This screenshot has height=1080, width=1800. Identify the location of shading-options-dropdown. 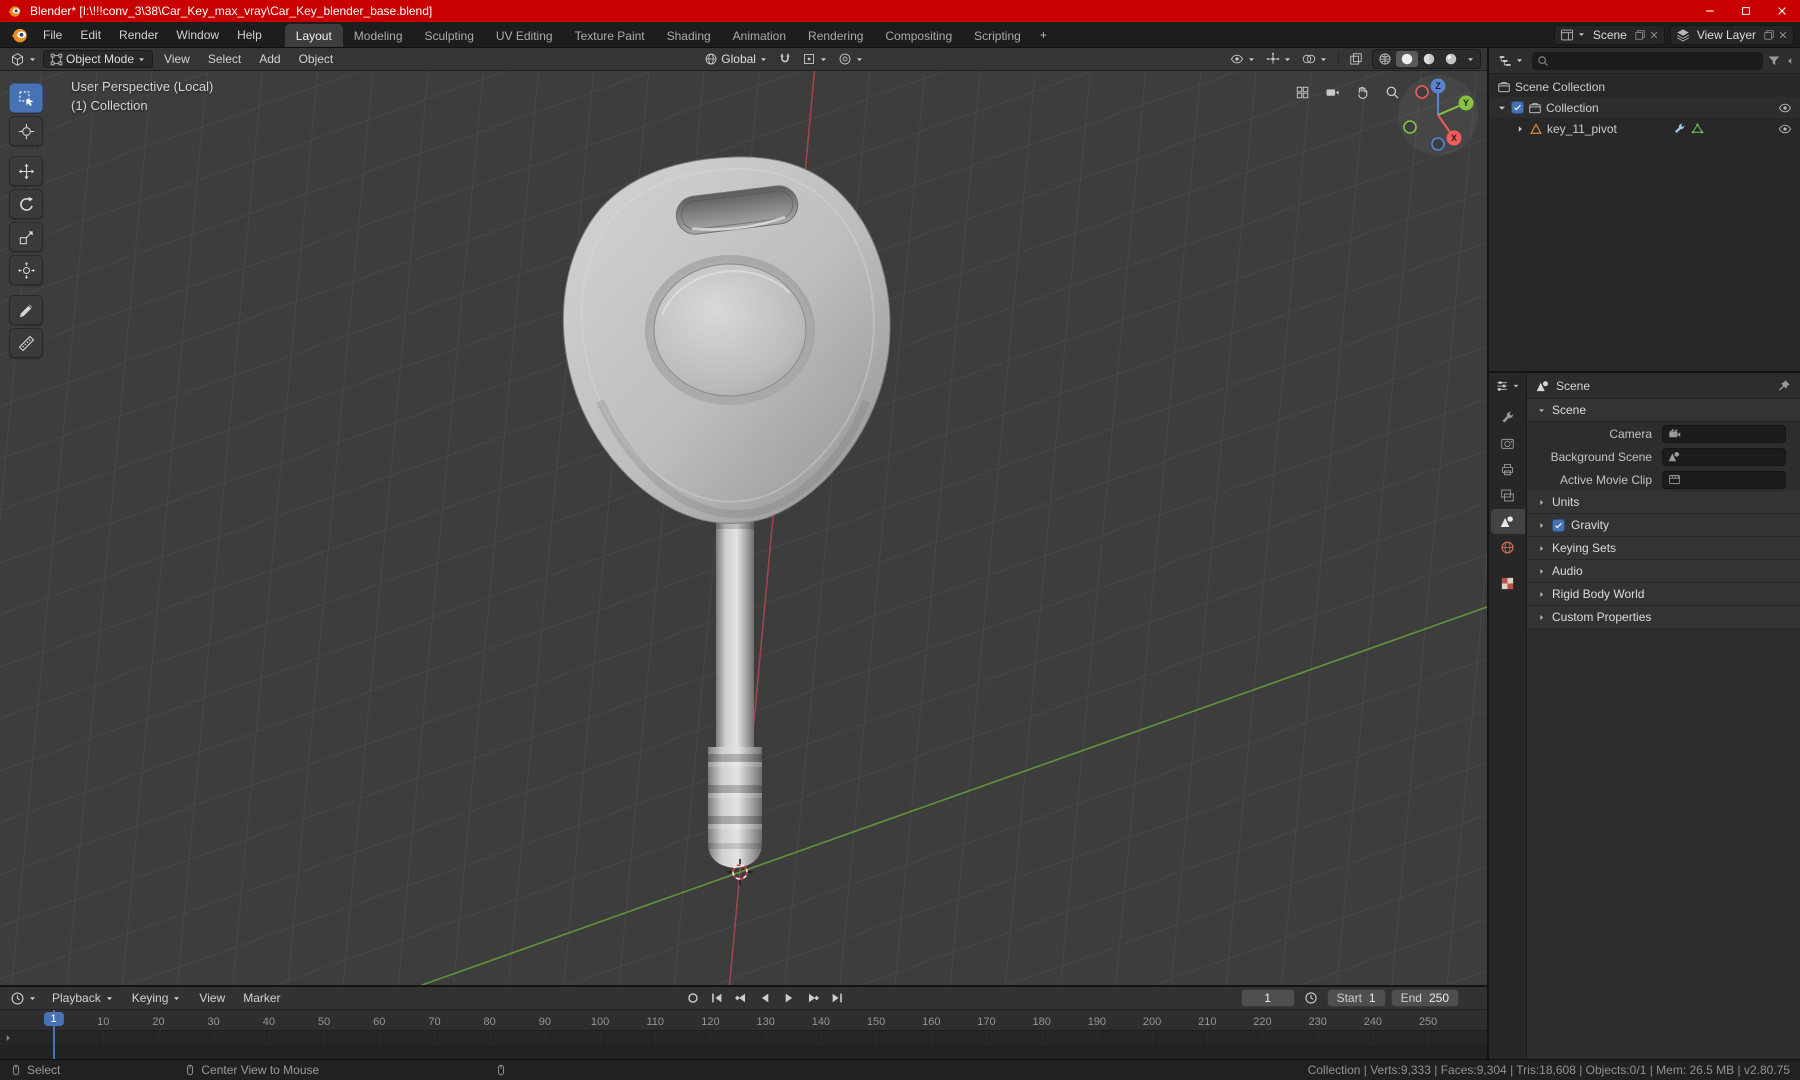
(1470, 59).